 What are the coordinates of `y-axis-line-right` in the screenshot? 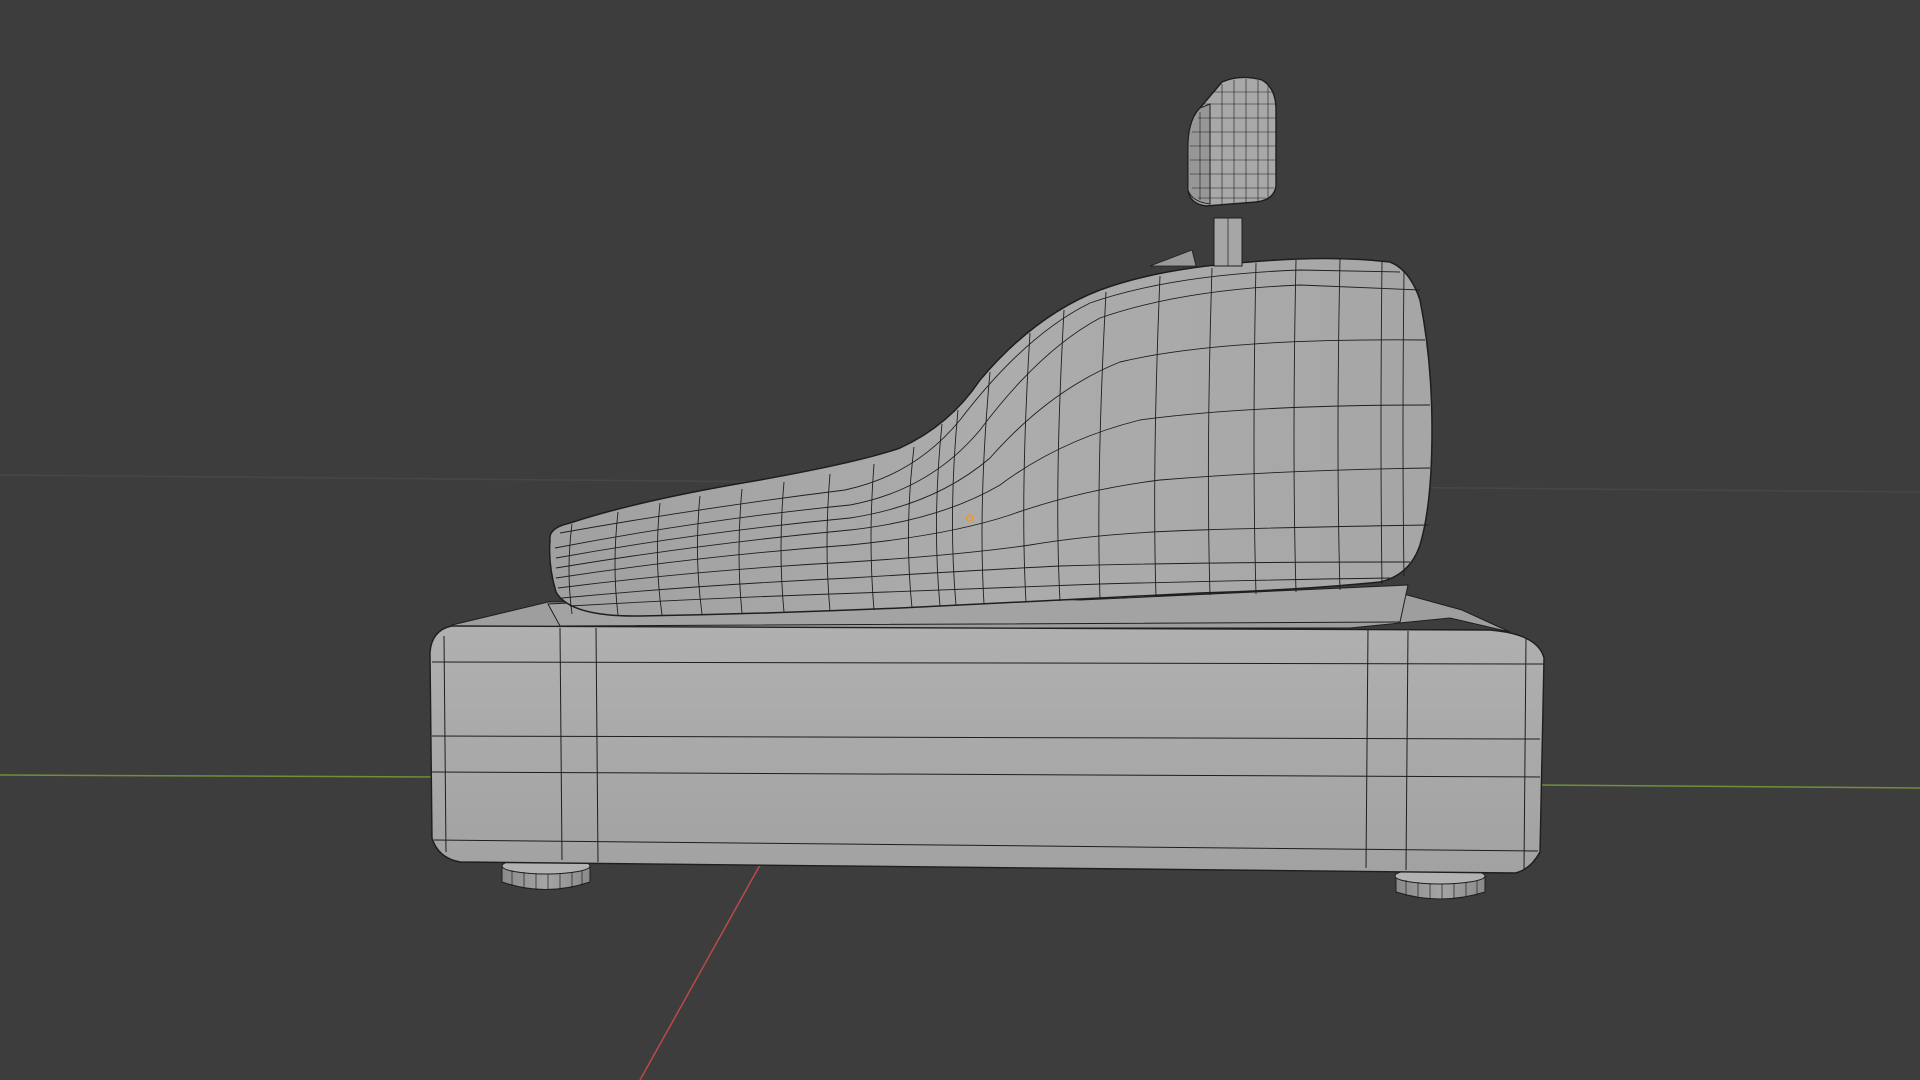 It's located at (1729, 786).